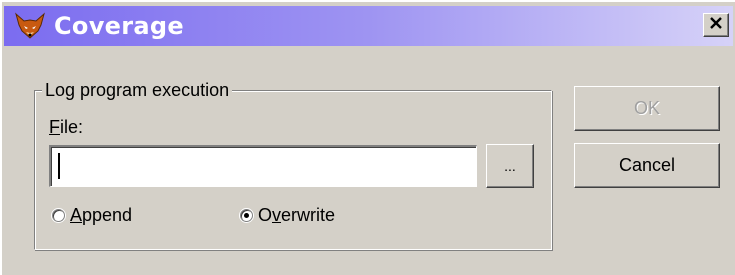 The width and height of the screenshot is (735, 275). What do you see at coordinates (119, 26) in the screenshot?
I see `window-title: Coverage` at bounding box center [119, 26].